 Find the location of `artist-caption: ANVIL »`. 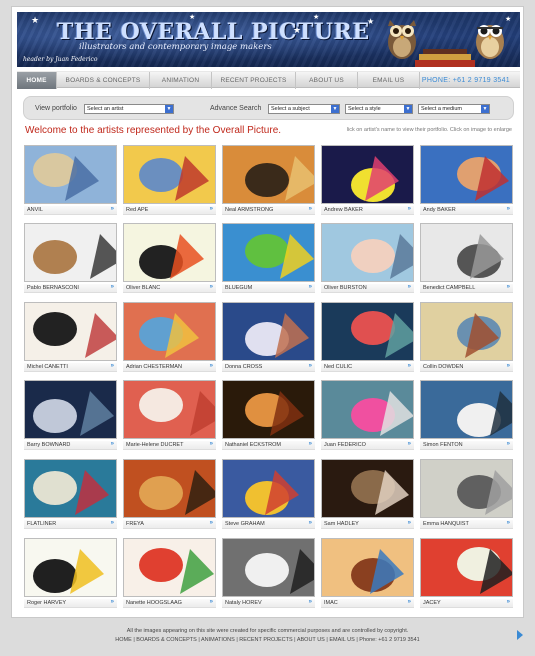

artist-caption: ANVIL » is located at coordinates (70, 210).